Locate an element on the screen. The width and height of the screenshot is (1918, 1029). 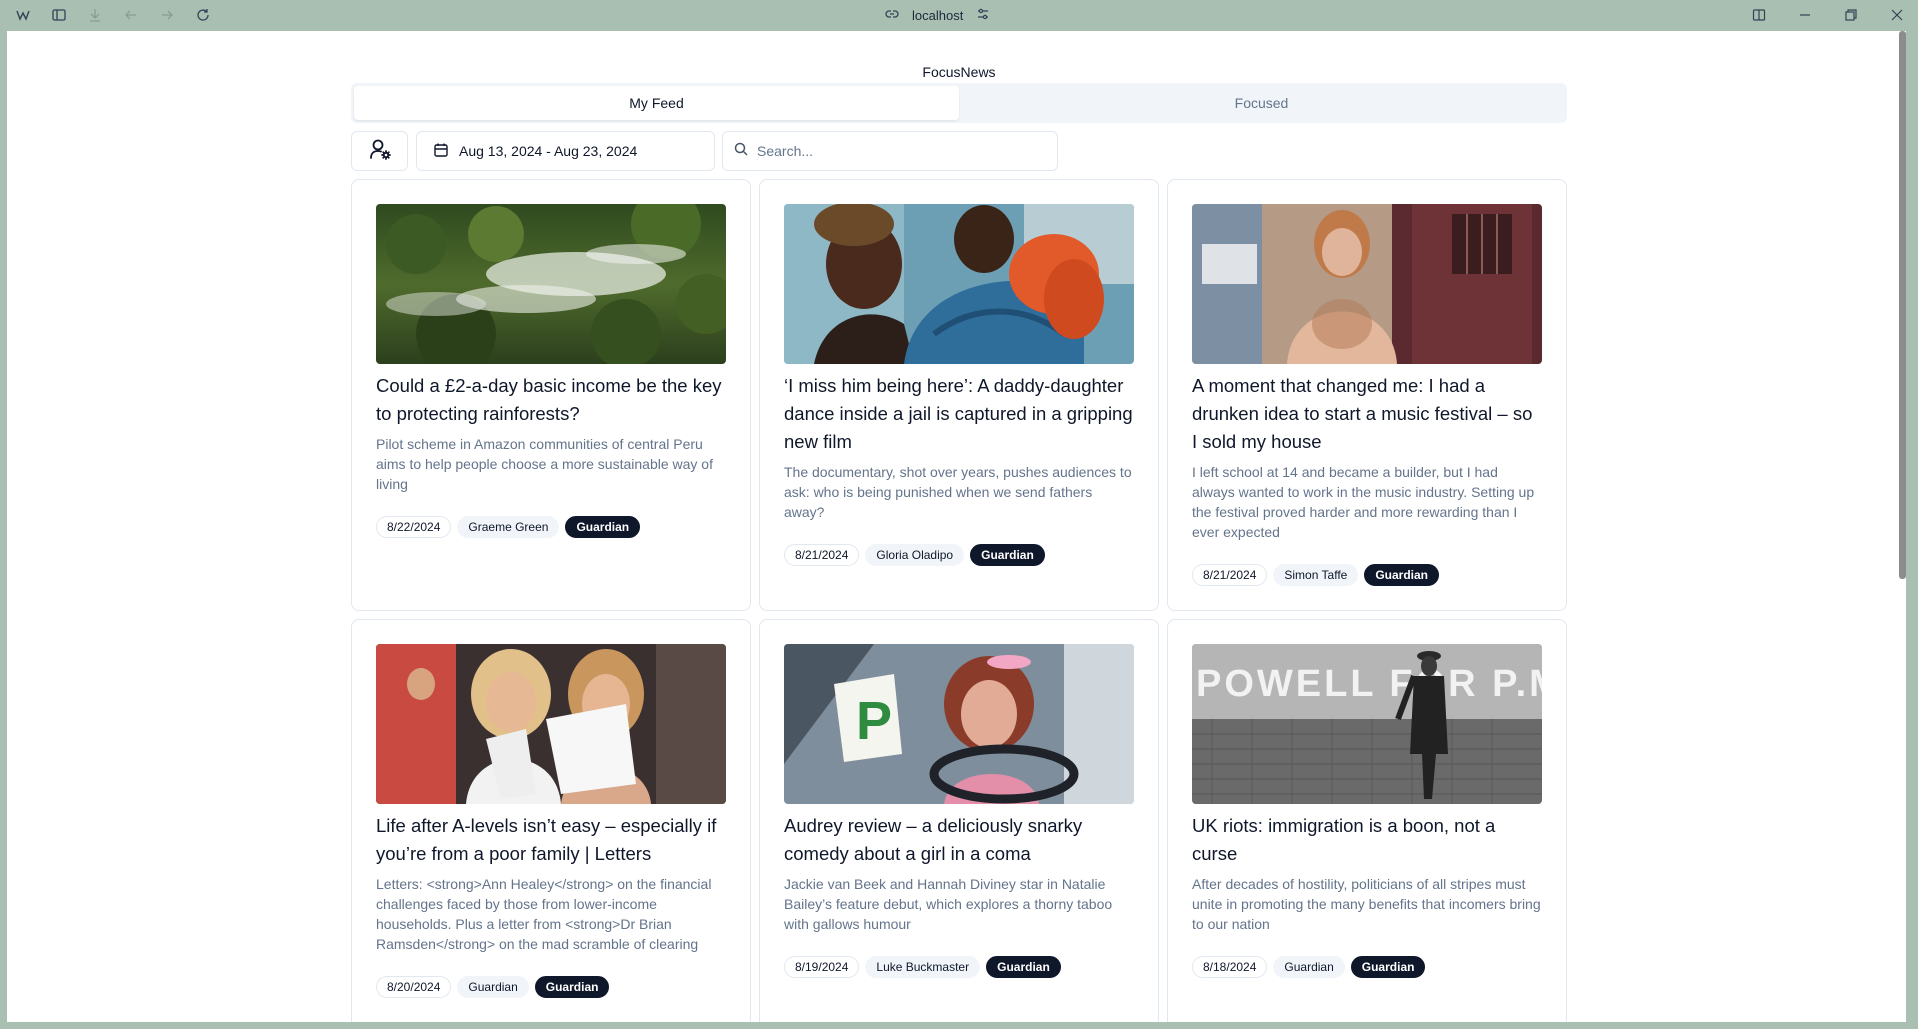
calendar-icon is located at coordinates (441, 151).